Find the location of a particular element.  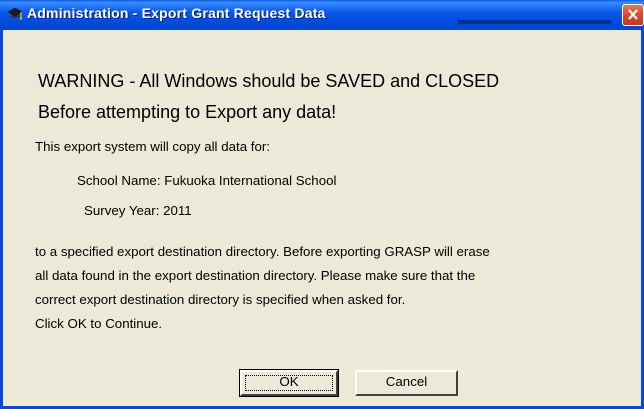

cancel-button-label: Cancel is located at coordinates (406, 381).